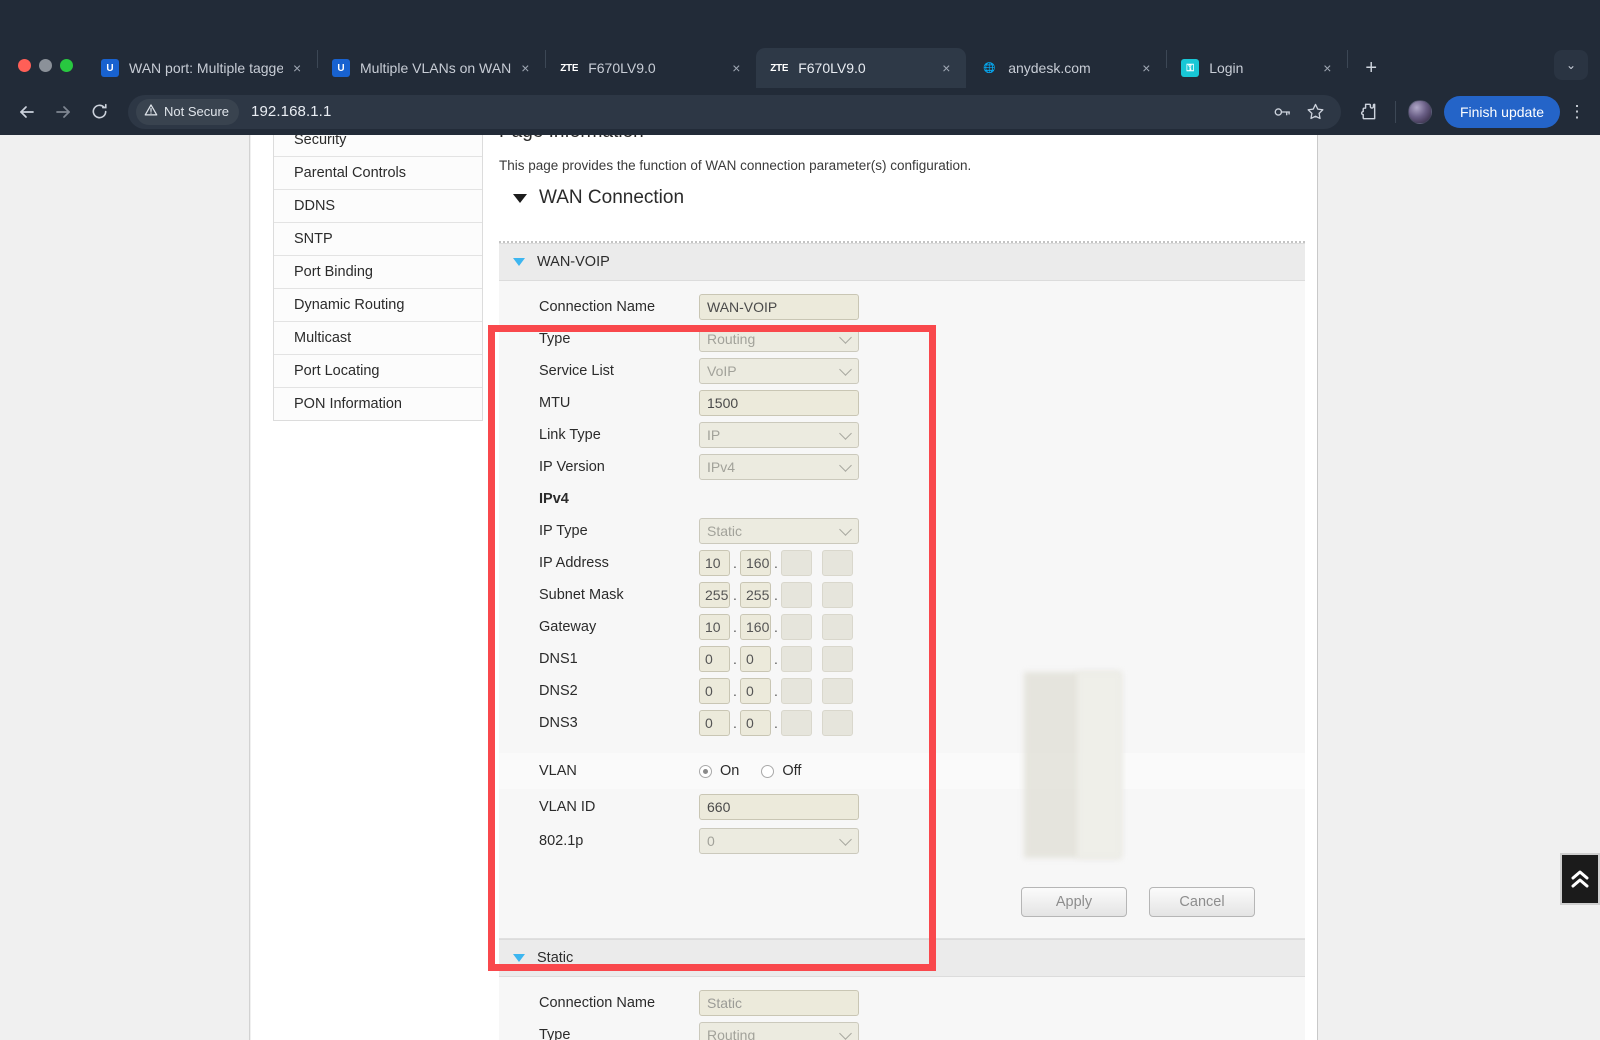 The image size is (1600, 1040). Describe the element at coordinates (188, 111) in the screenshot. I see `site-security-badge: Not Secure` at that location.